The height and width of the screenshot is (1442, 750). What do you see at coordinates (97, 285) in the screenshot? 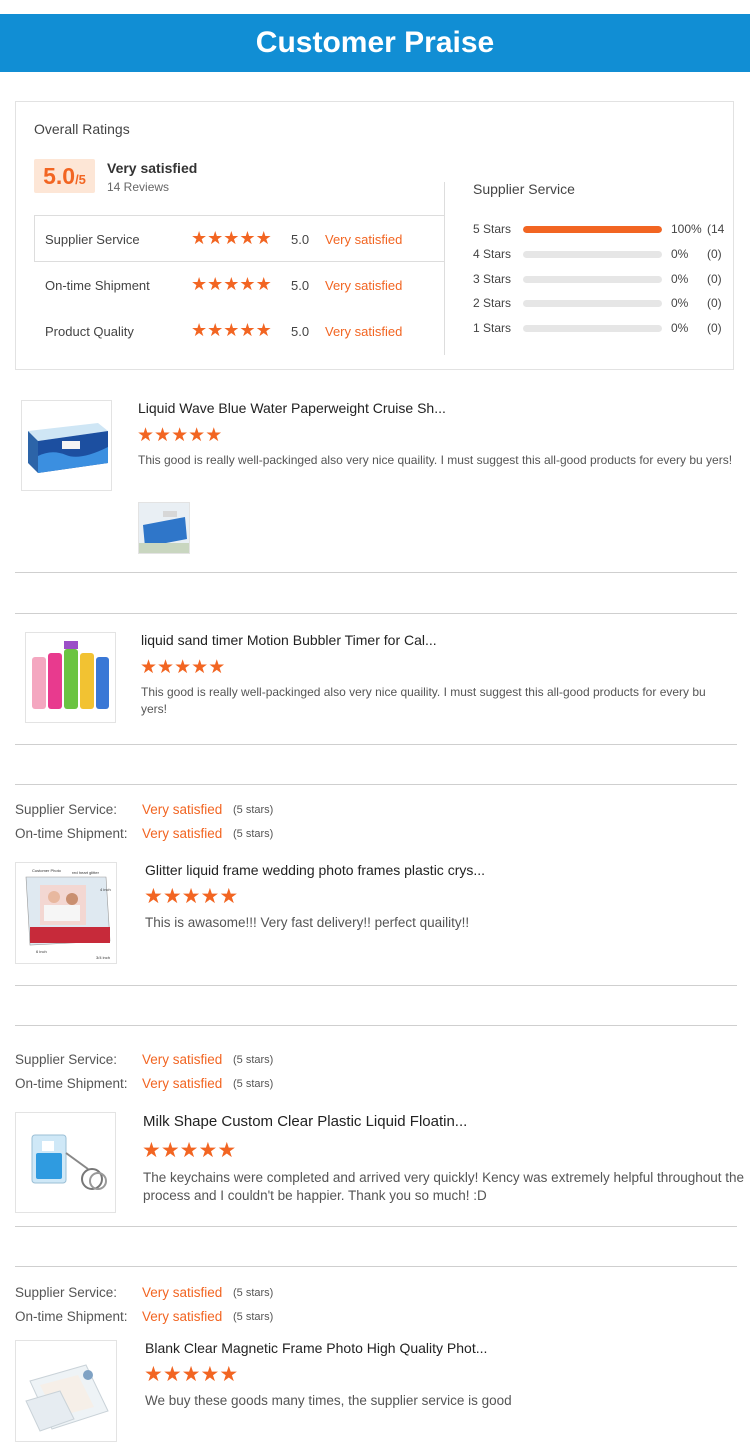
I see `category-label: On-time Shipment` at bounding box center [97, 285].